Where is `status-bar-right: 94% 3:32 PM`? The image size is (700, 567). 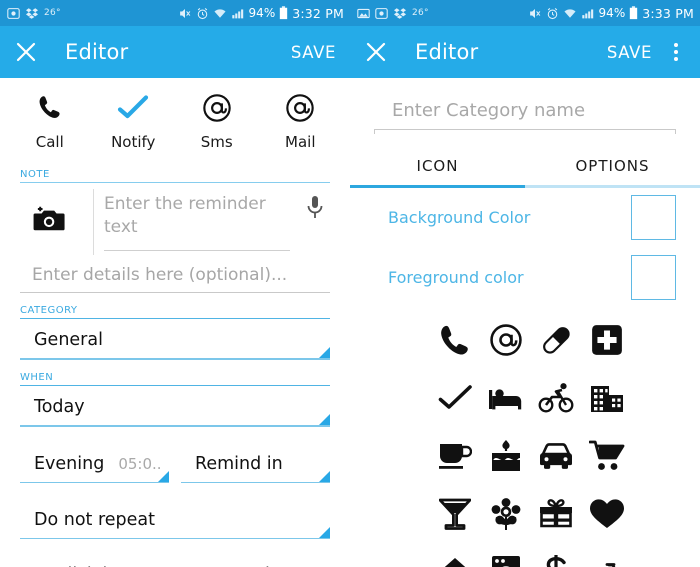 status-bar-right: 94% 3:32 PM is located at coordinates (261, 13).